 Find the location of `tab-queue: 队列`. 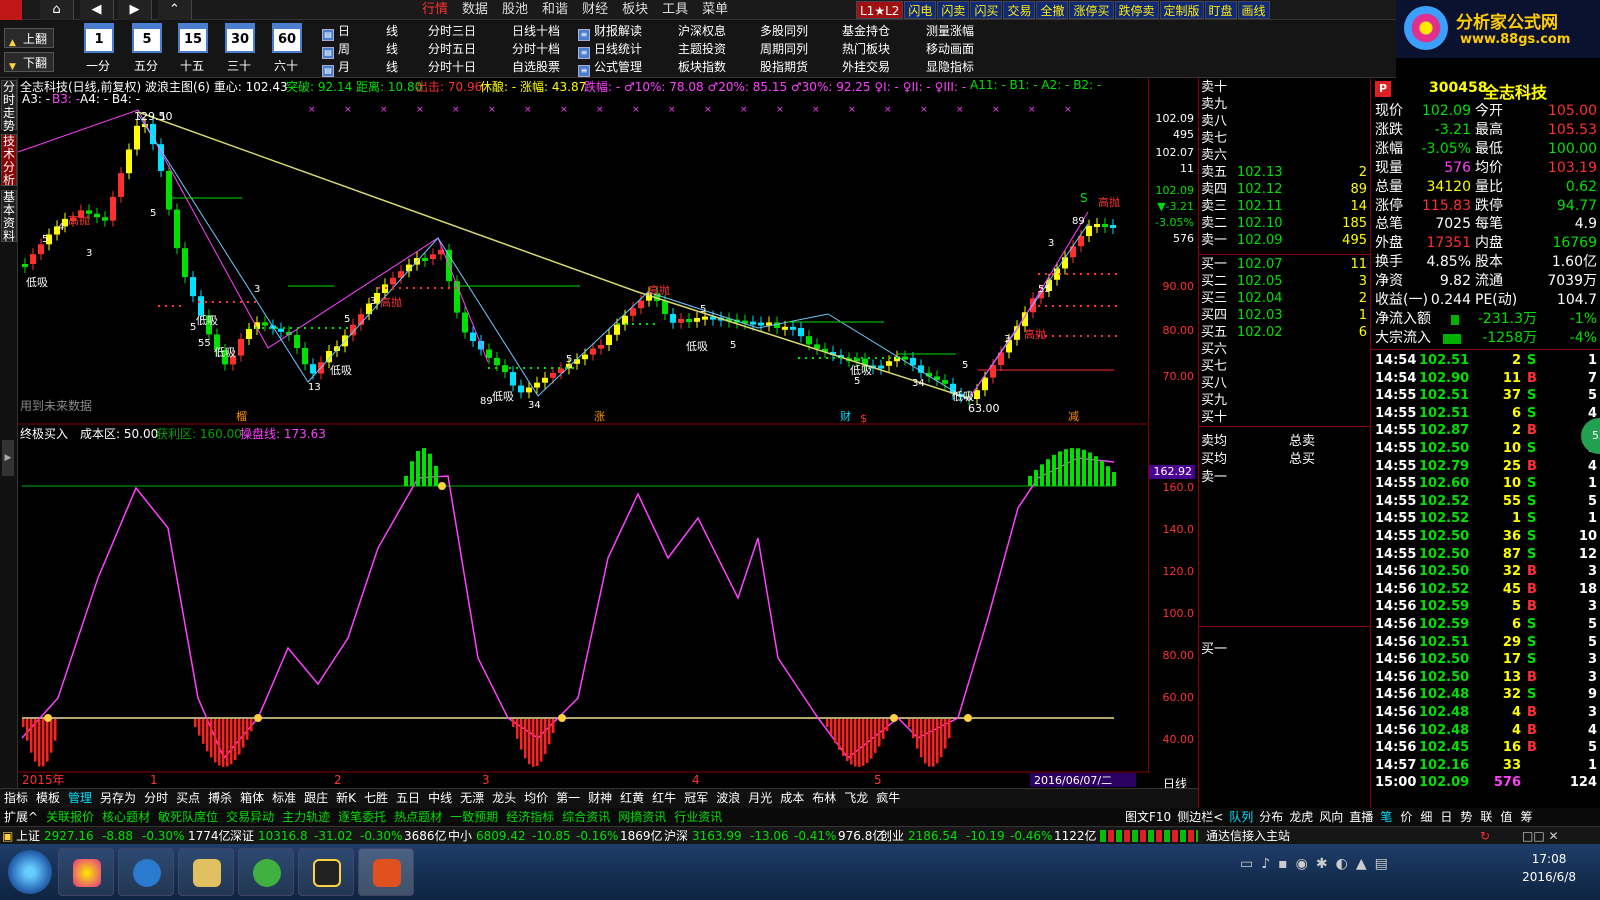

tab-queue: 队列 is located at coordinates (1241, 817).